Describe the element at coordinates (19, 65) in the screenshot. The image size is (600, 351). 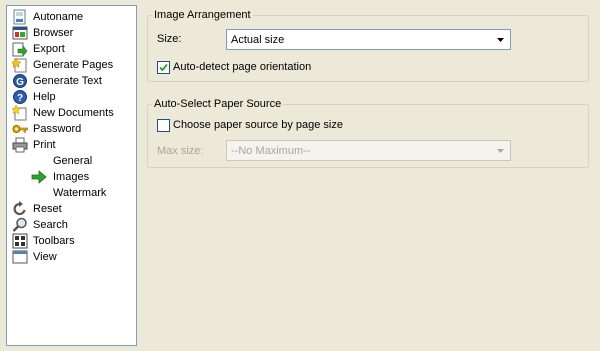
I see `generate-pages-icon` at that location.